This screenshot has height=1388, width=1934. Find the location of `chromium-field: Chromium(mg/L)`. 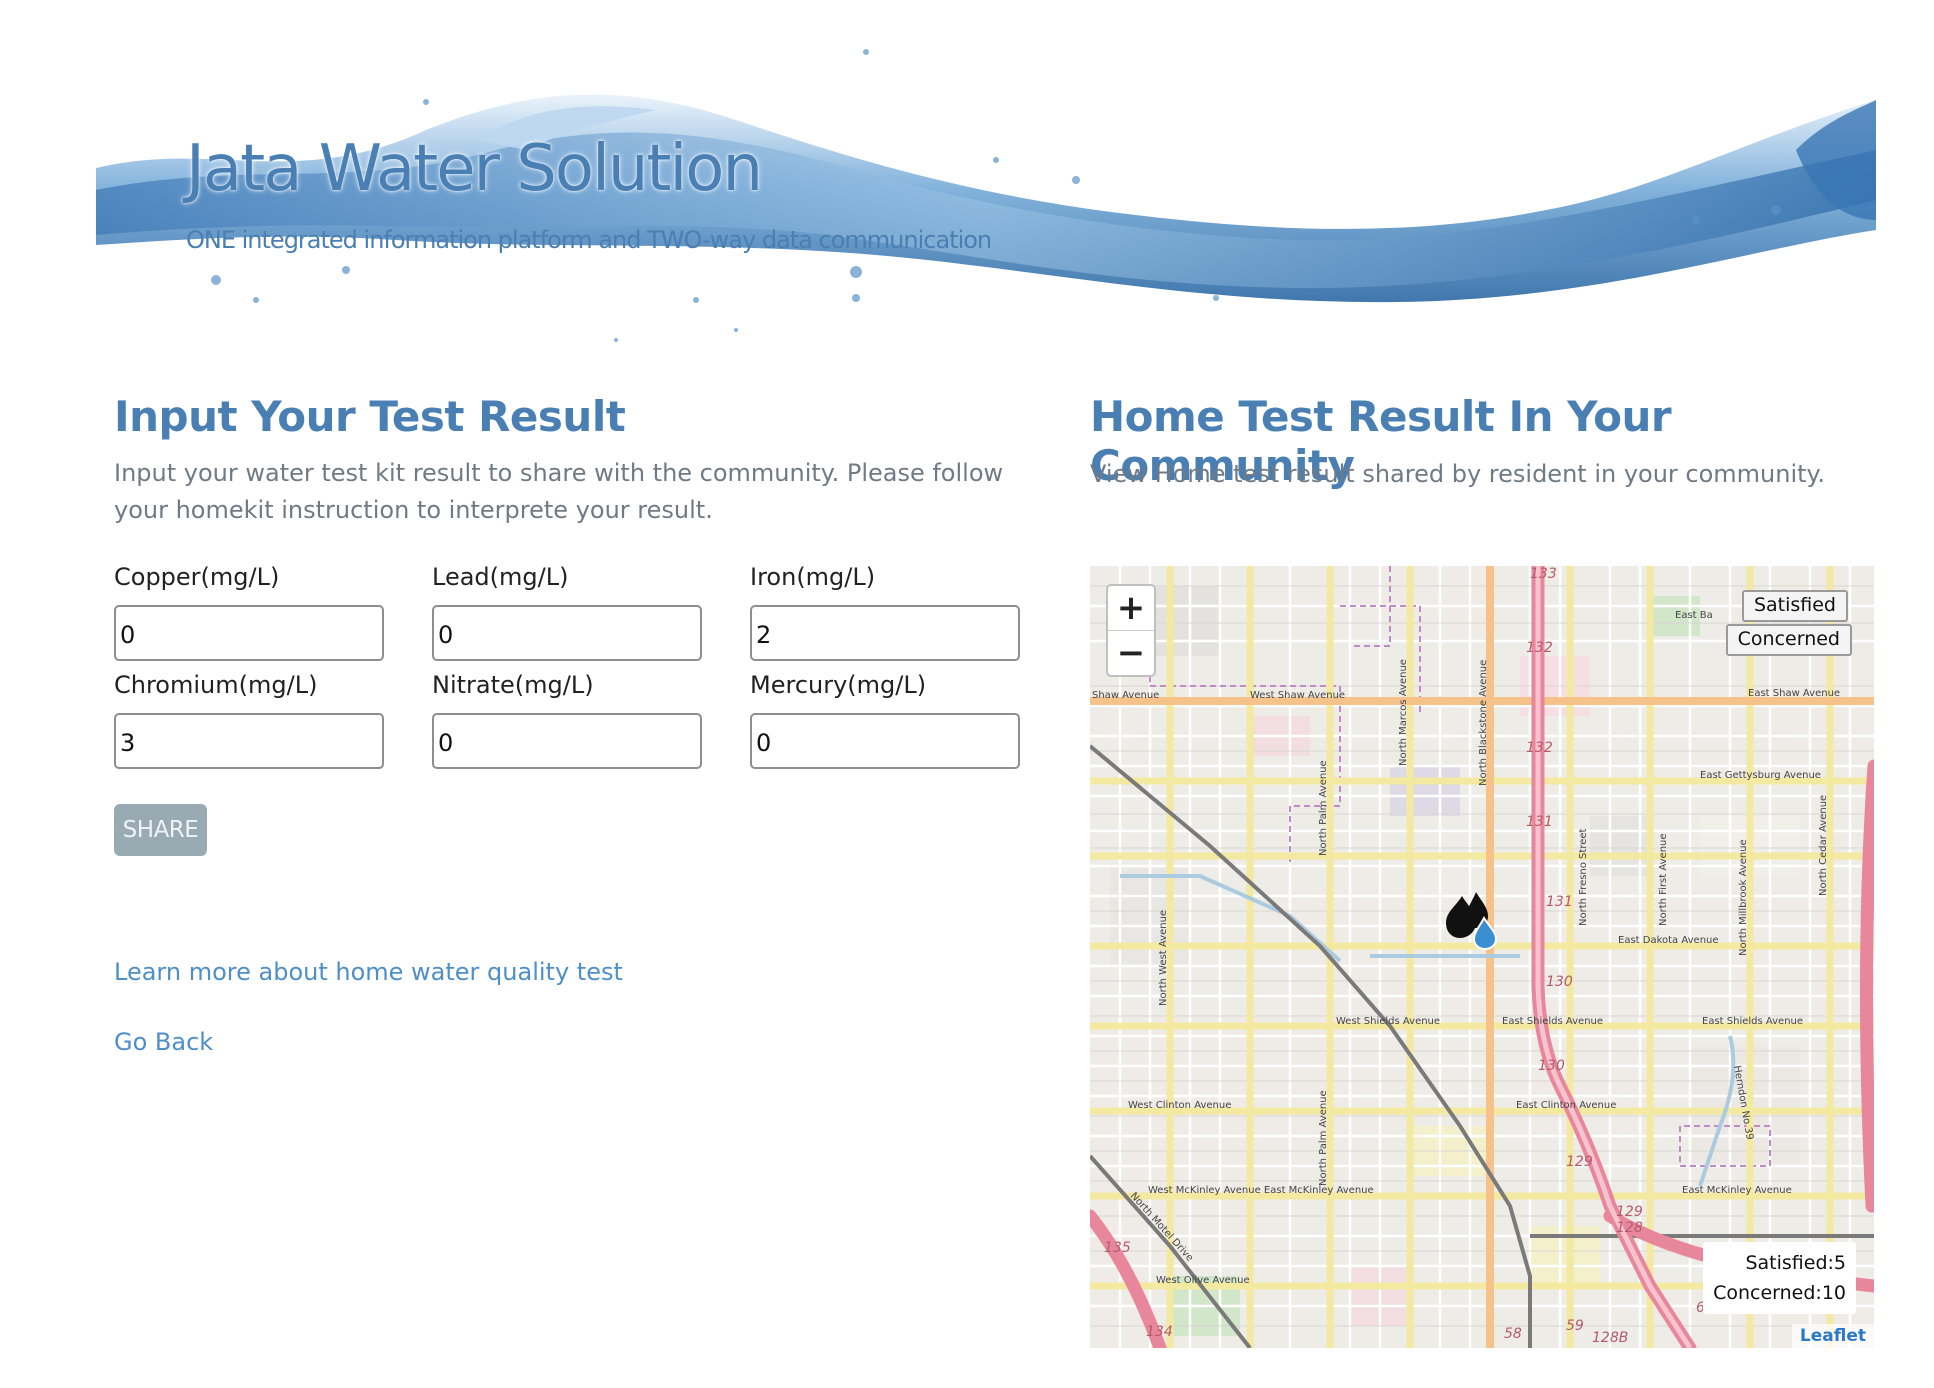

chromium-field: Chromium(mg/L) is located at coordinates (249, 720).